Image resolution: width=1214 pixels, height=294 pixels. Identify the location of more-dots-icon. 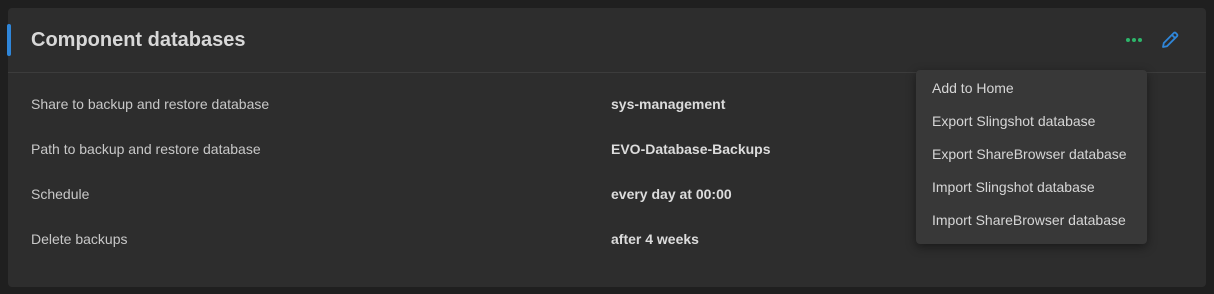
(1134, 40).